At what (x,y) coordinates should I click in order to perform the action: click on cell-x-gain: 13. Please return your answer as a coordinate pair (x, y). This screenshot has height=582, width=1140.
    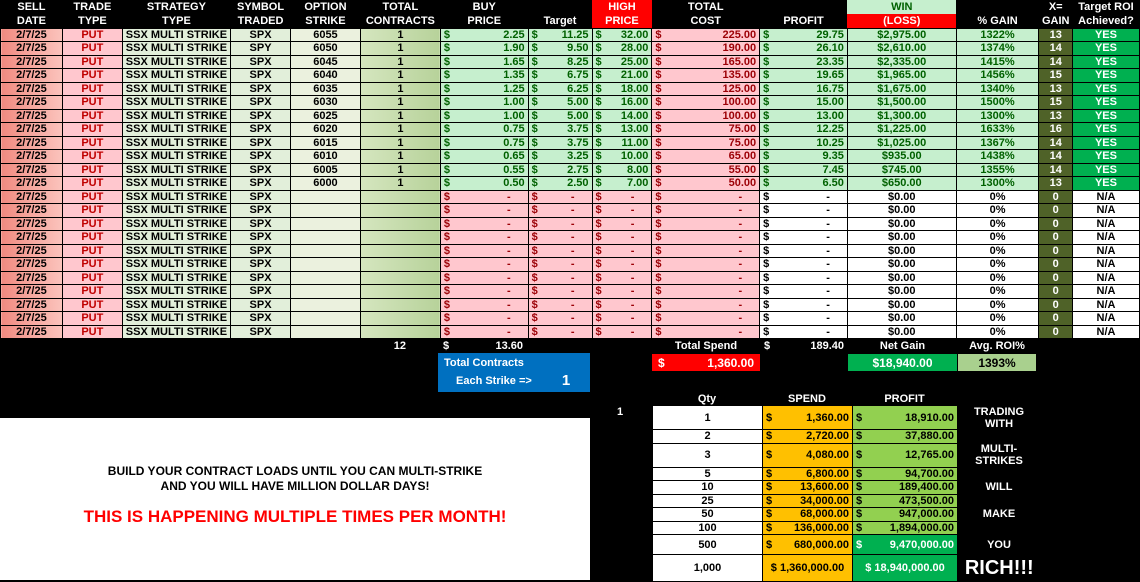
    Looking at the image, I should click on (1055, 183).